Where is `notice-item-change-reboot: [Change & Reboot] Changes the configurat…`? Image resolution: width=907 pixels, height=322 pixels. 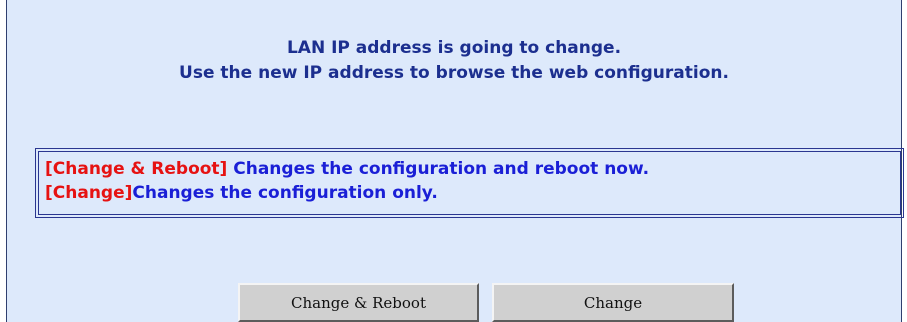
notice-item-change-reboot: [Change & Reboot] Changes the configurat… is located at coordinates (469, 169).